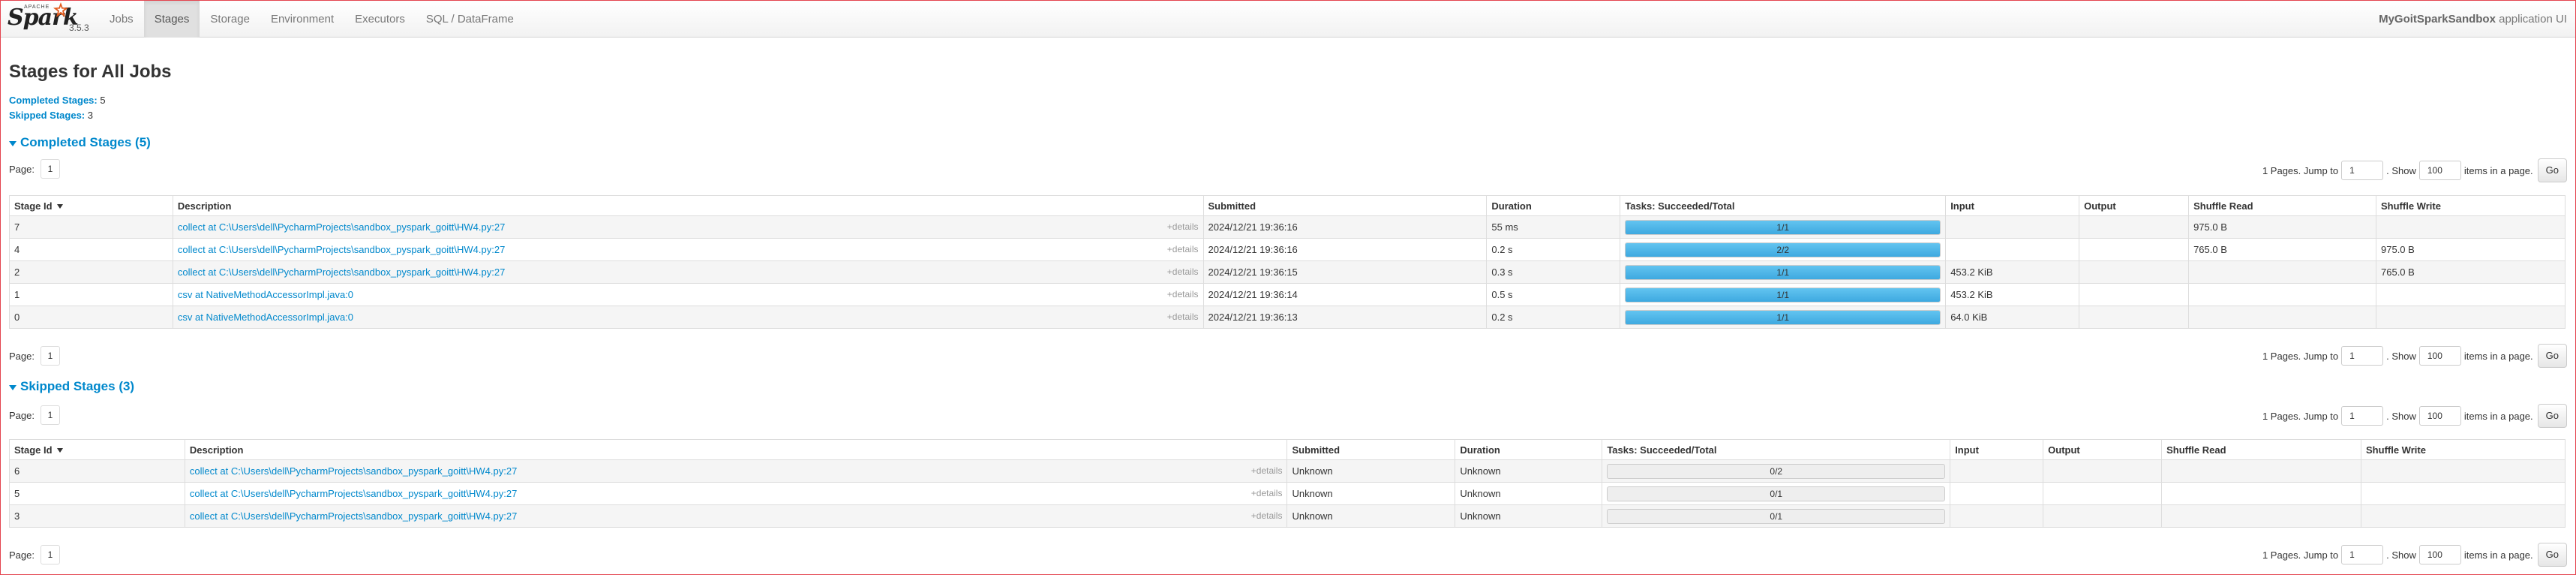 Image resolution: width=2576 pixels, height=575 pixels. What do you see at coordinates (91, 272) in the screenshot?
I see `stage-id-cell: 2` at bounding box center [91, 272].